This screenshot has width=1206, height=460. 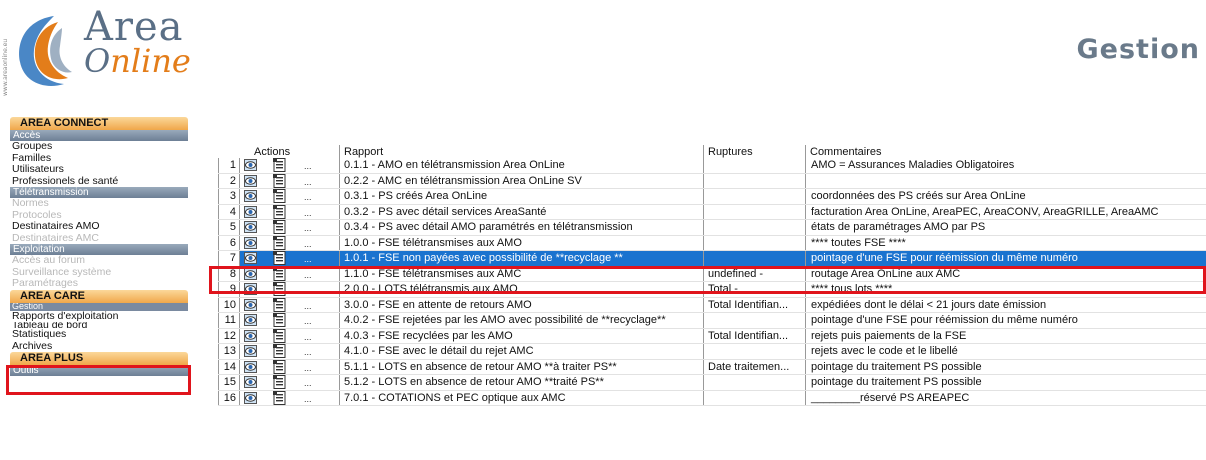 I want to click on sidebar-item-archives: Archives, so click(x=99, y=346).